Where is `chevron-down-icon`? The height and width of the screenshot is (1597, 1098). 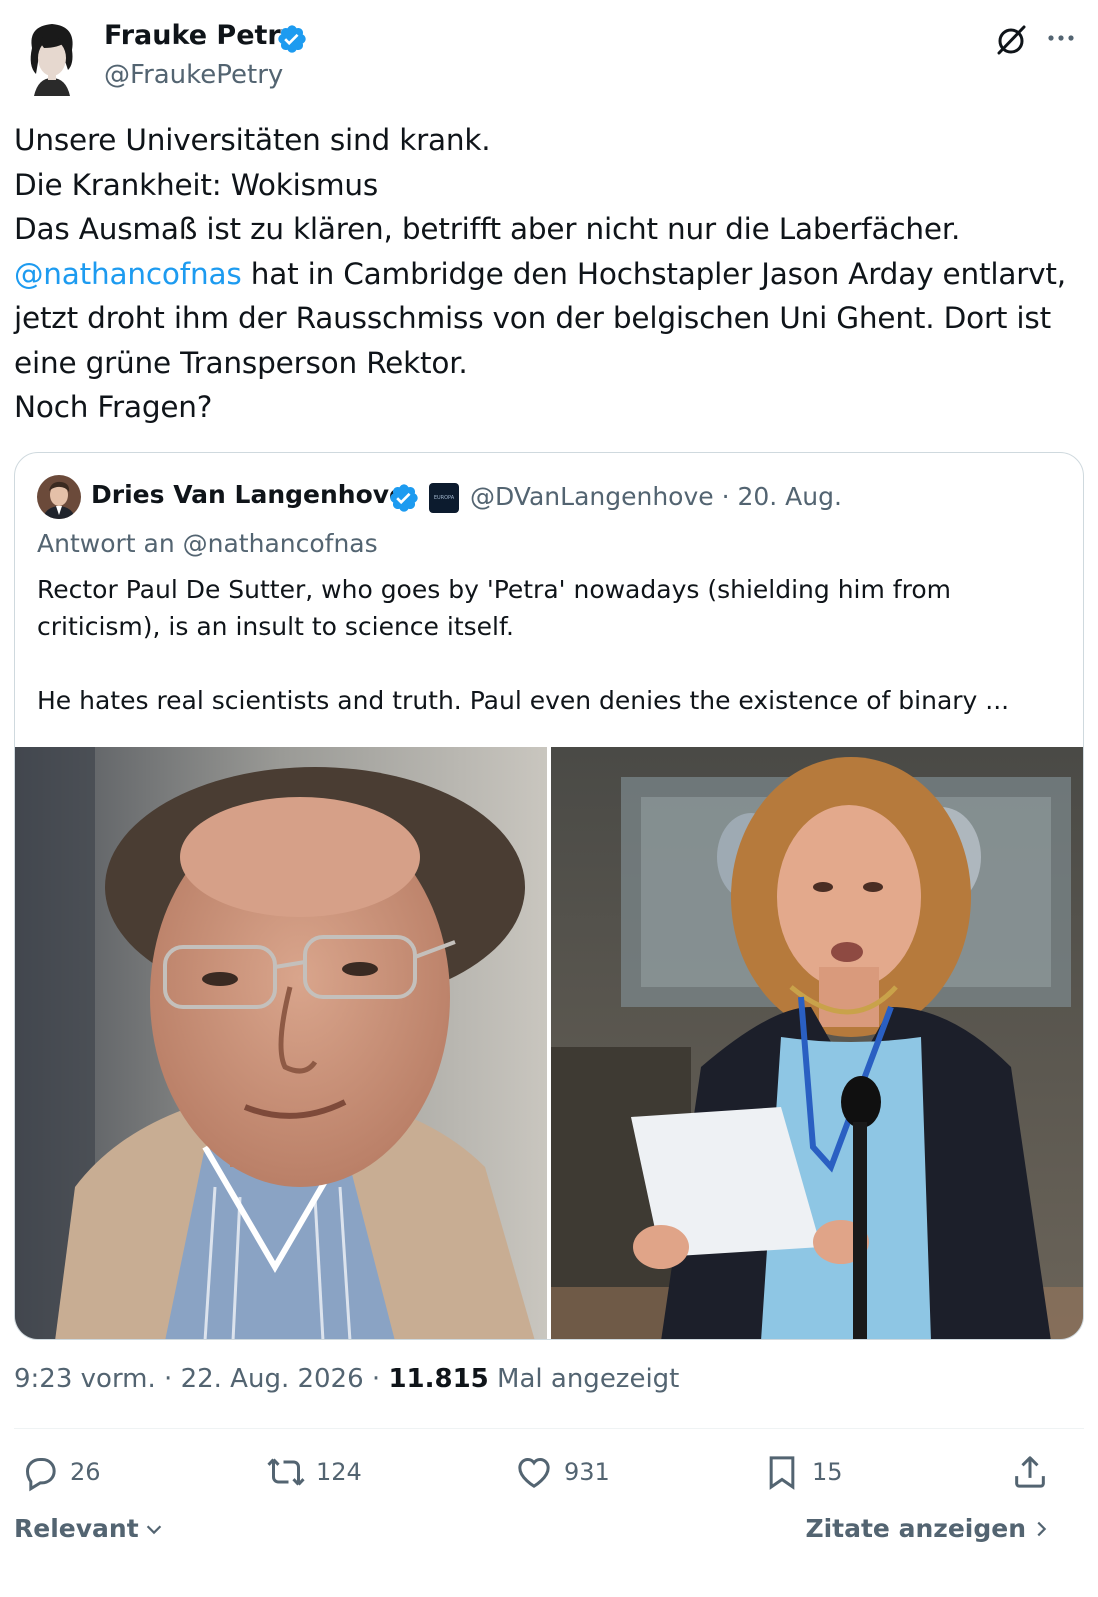 chevron-down-icon is located at coordinates (153, 1529).